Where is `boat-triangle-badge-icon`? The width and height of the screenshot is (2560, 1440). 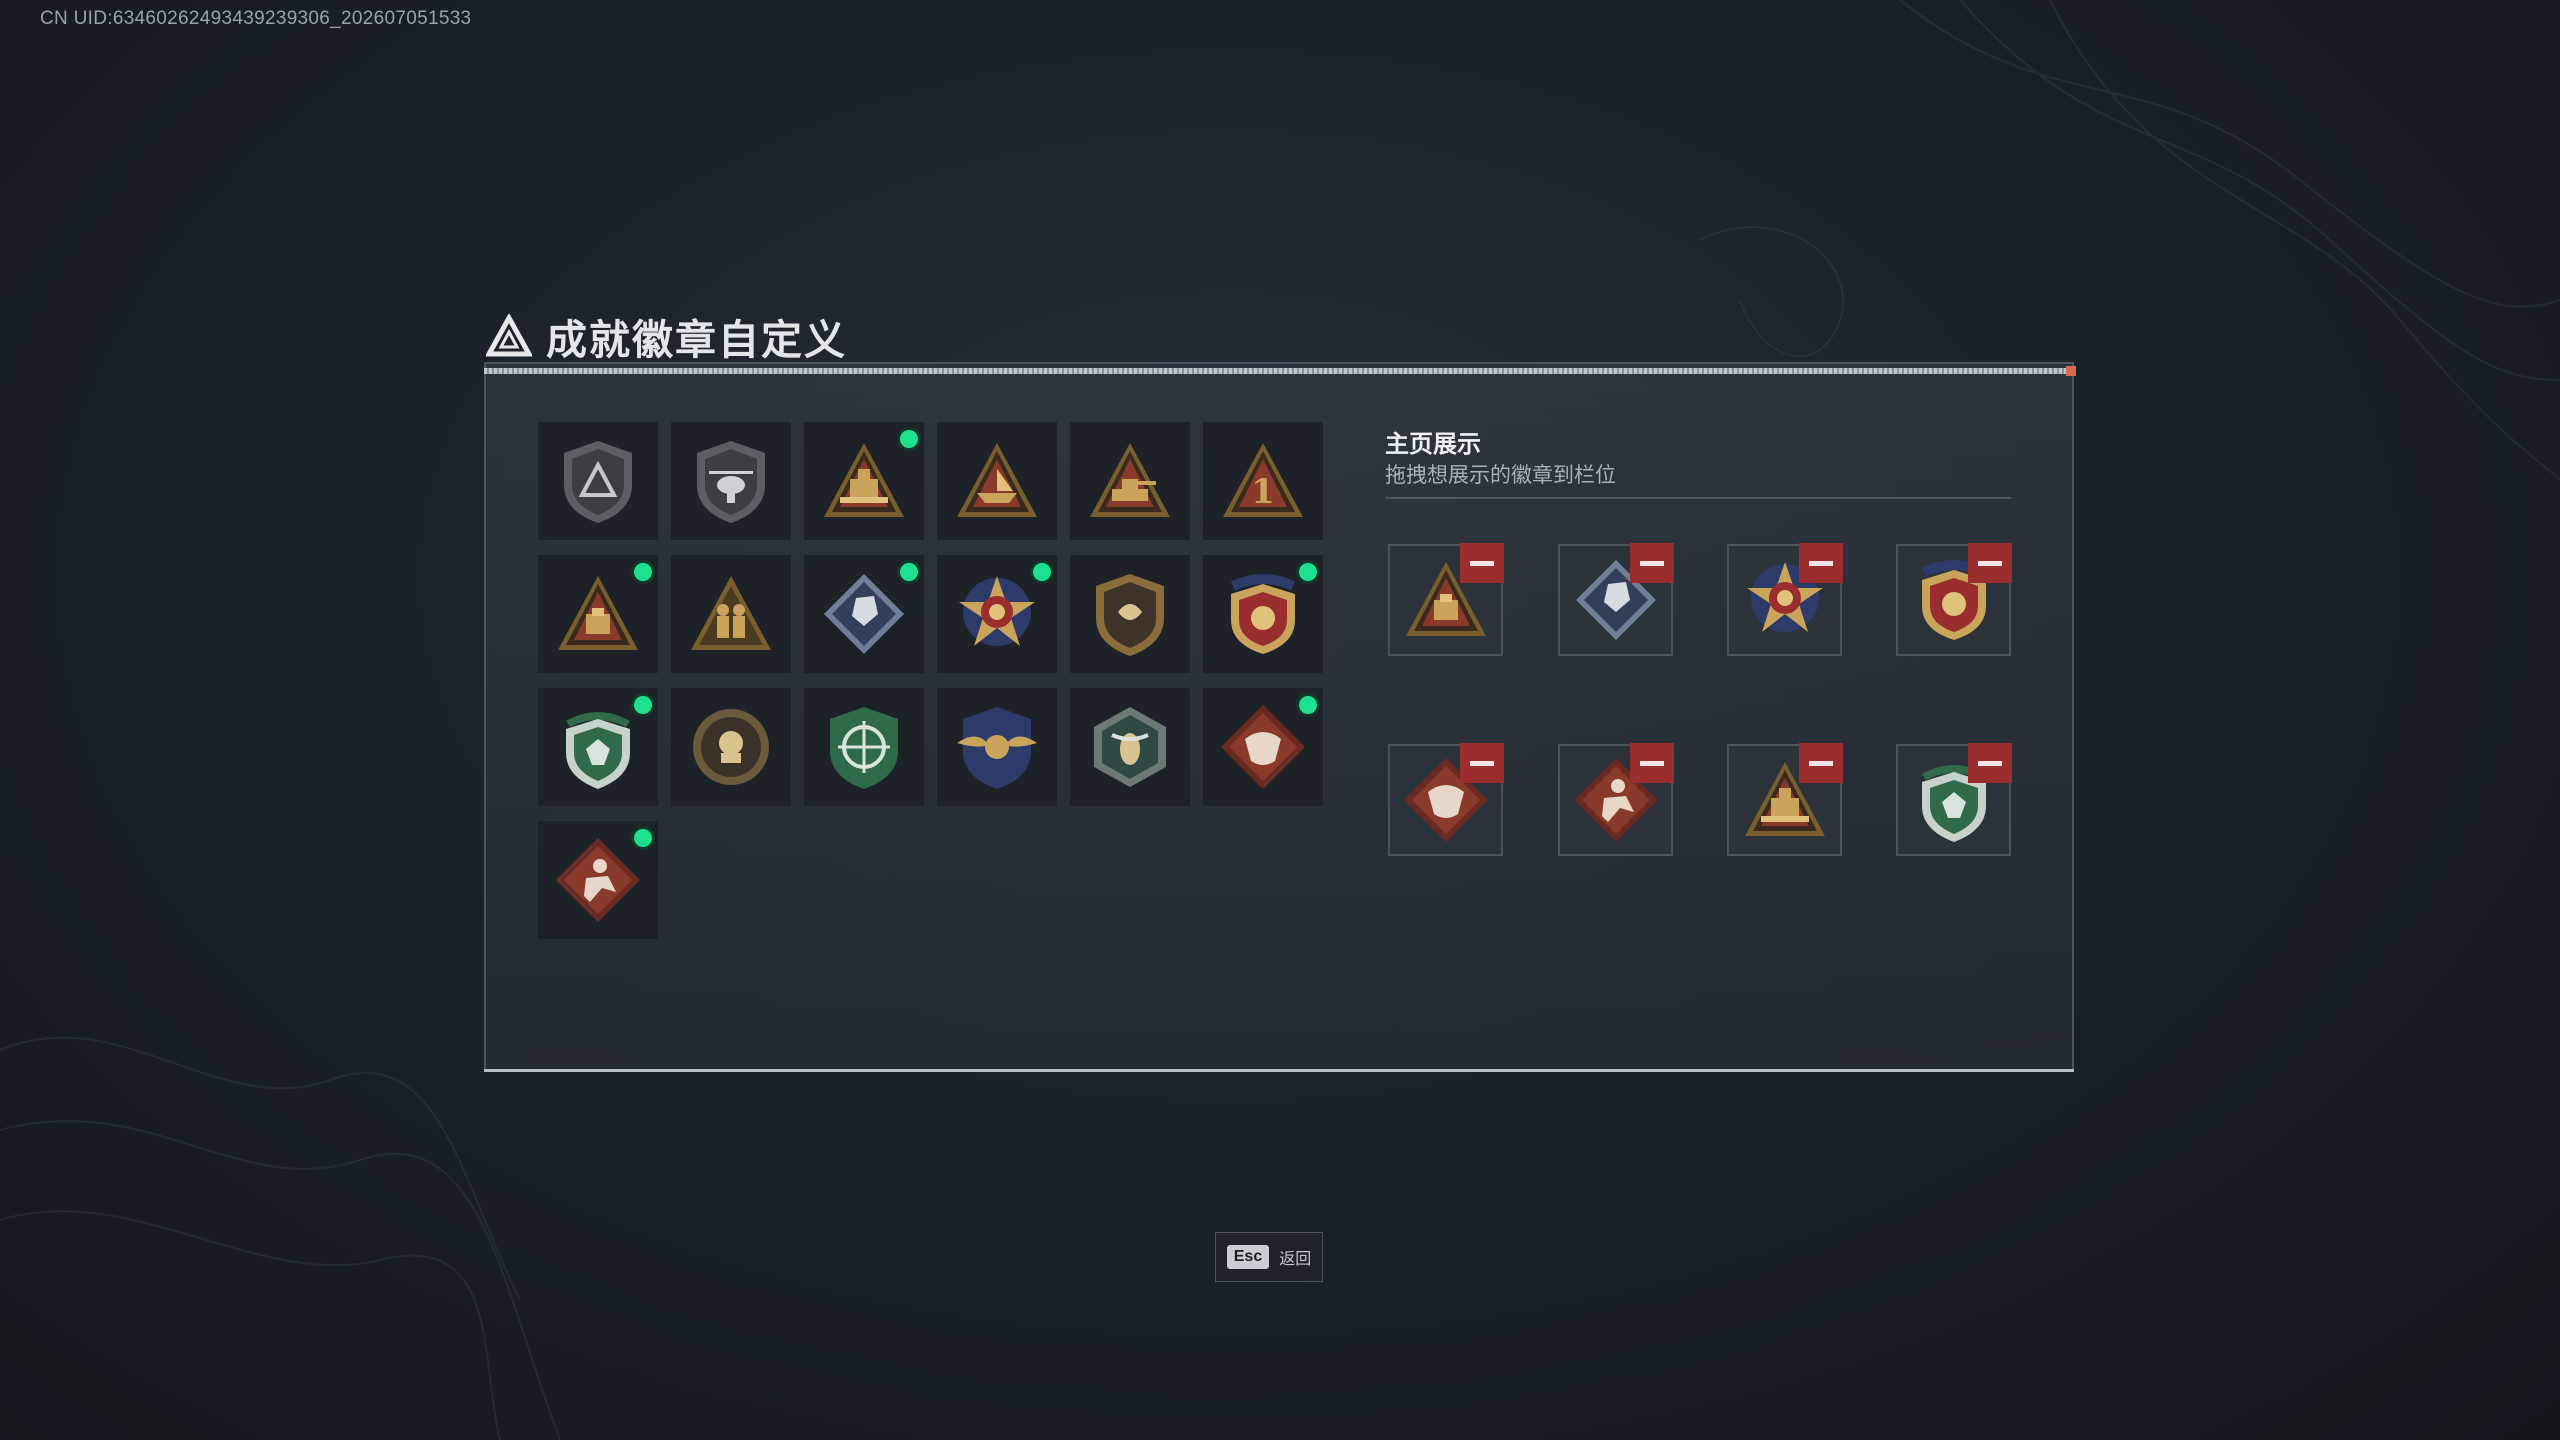
boat-triangle-badge-icon is located at coordinates (997, 480).